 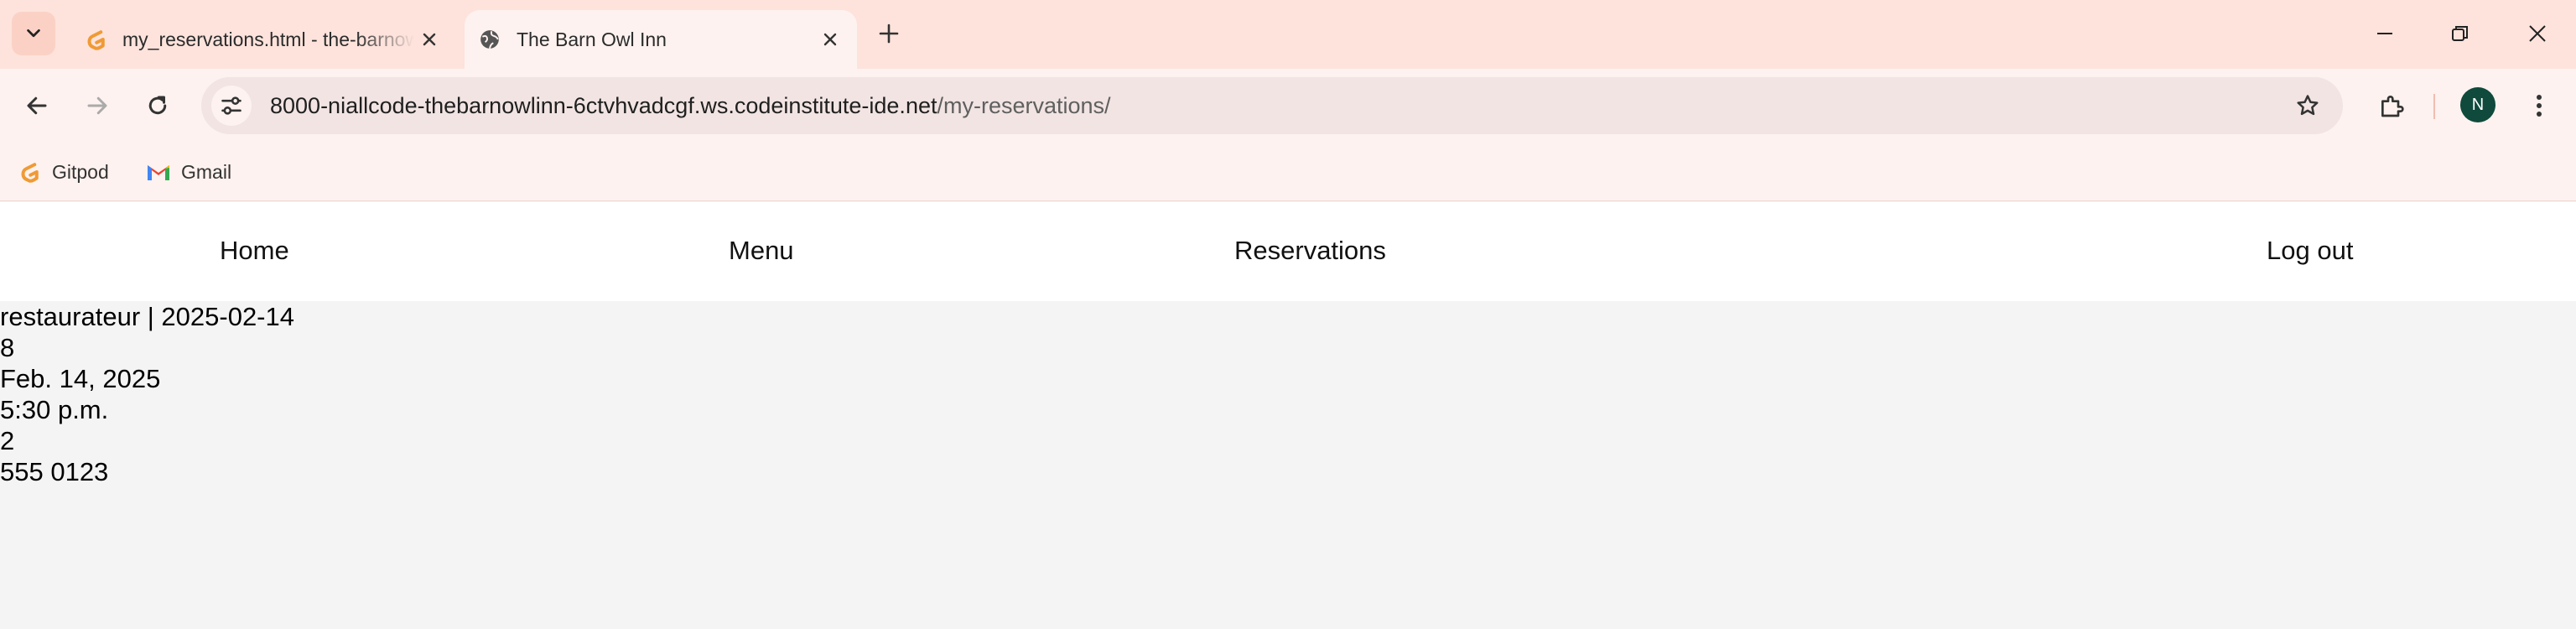 I want to click on bookmark-star-button, so click(x=2307, y=106).